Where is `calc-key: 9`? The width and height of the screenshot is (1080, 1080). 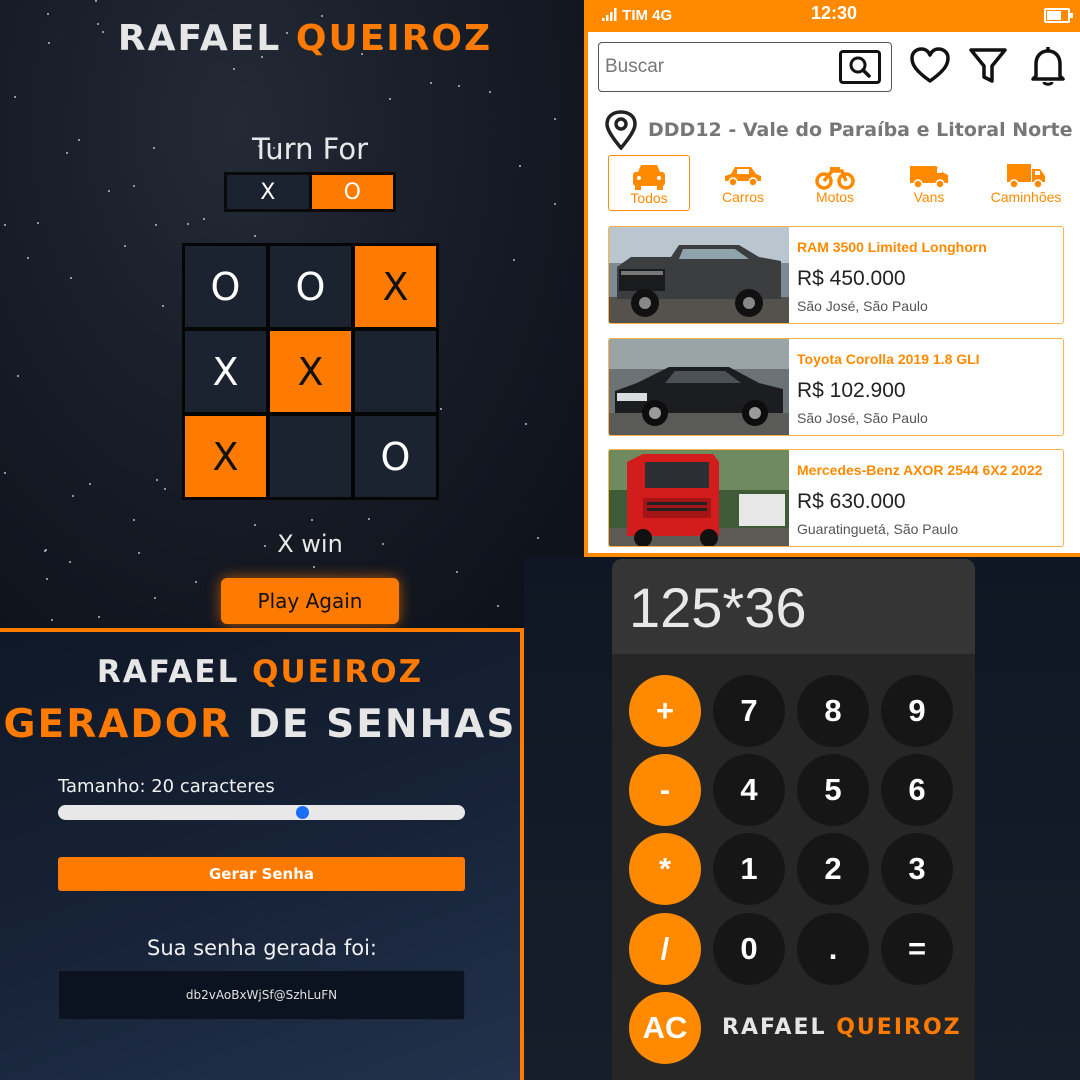
calc-key: 9 is located at coordinates (917, 711).